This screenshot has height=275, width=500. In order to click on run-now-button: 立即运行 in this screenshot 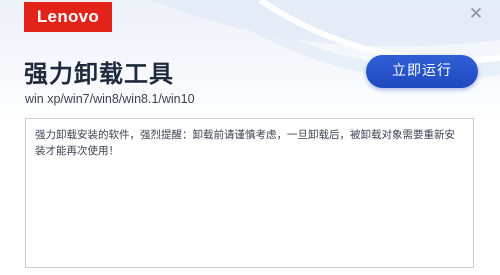, I will do `click(422, 71)`.